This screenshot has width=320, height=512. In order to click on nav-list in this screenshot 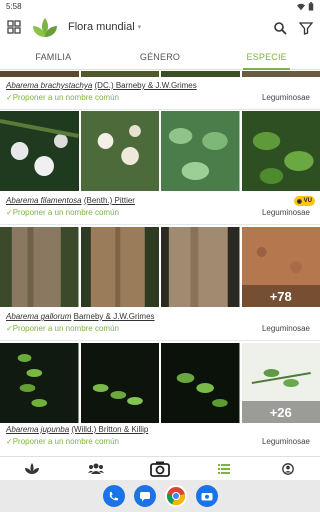, I will do `click(224, 468)`.